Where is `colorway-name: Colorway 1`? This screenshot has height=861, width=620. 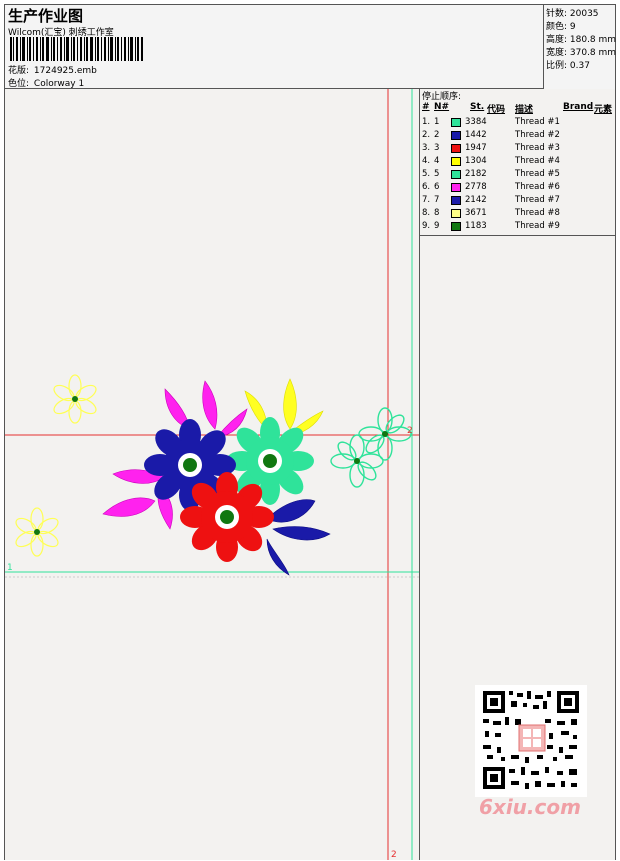
colorway-name: Colorway 1 is located at coordinates (59, 84).